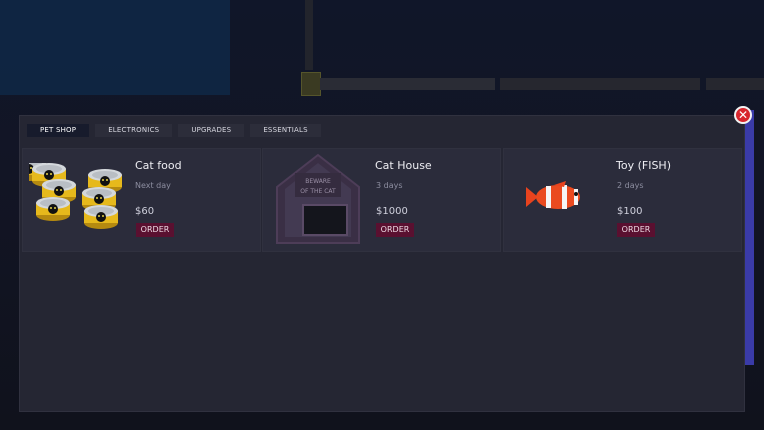  I want to click on background-window, so click(115, 47).